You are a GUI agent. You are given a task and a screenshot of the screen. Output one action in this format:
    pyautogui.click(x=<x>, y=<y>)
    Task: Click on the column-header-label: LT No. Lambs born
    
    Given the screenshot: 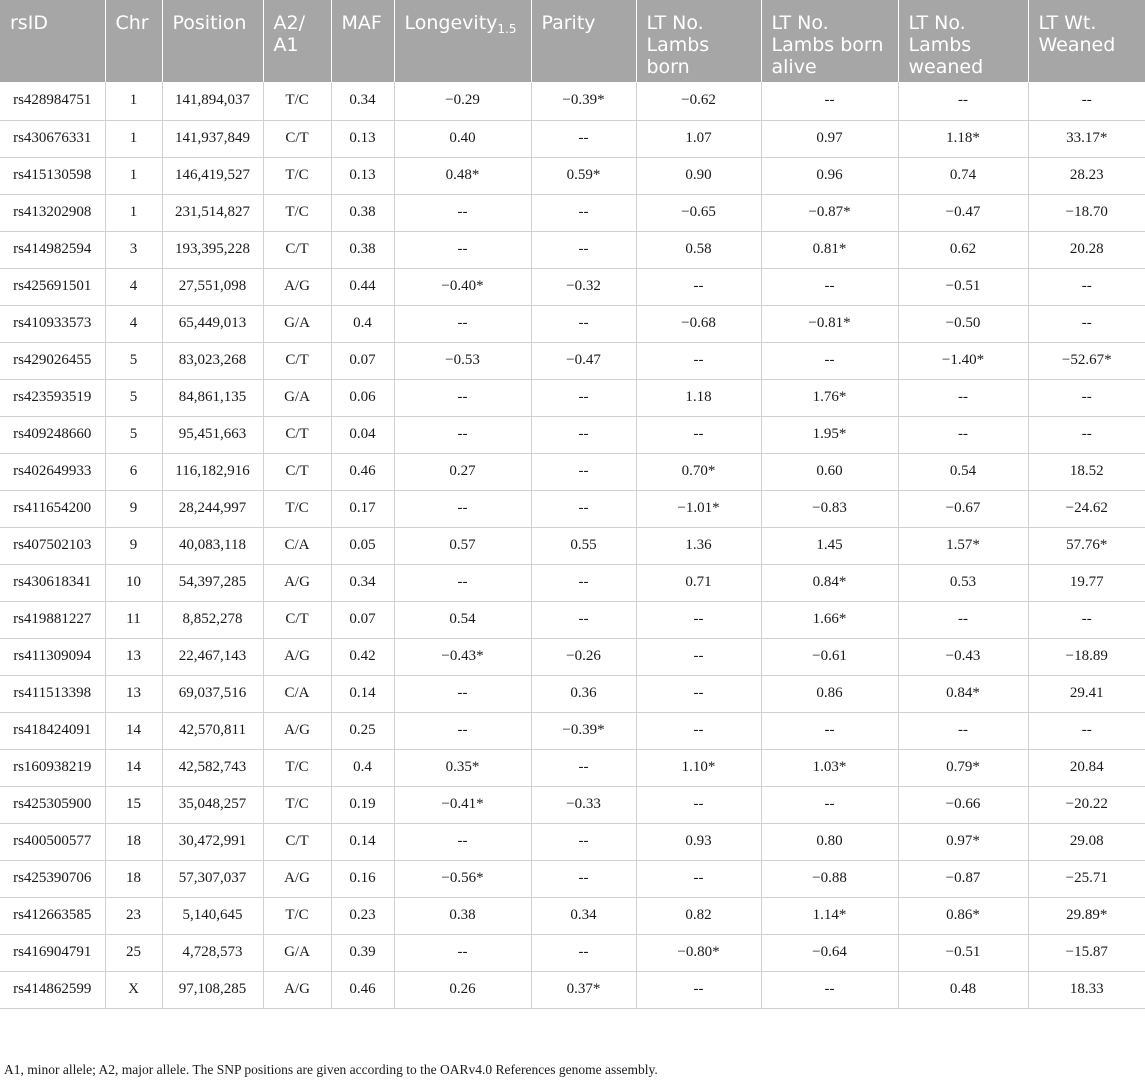 What is the action you would take?
    pyautogui.click(x=678, y=45)
    